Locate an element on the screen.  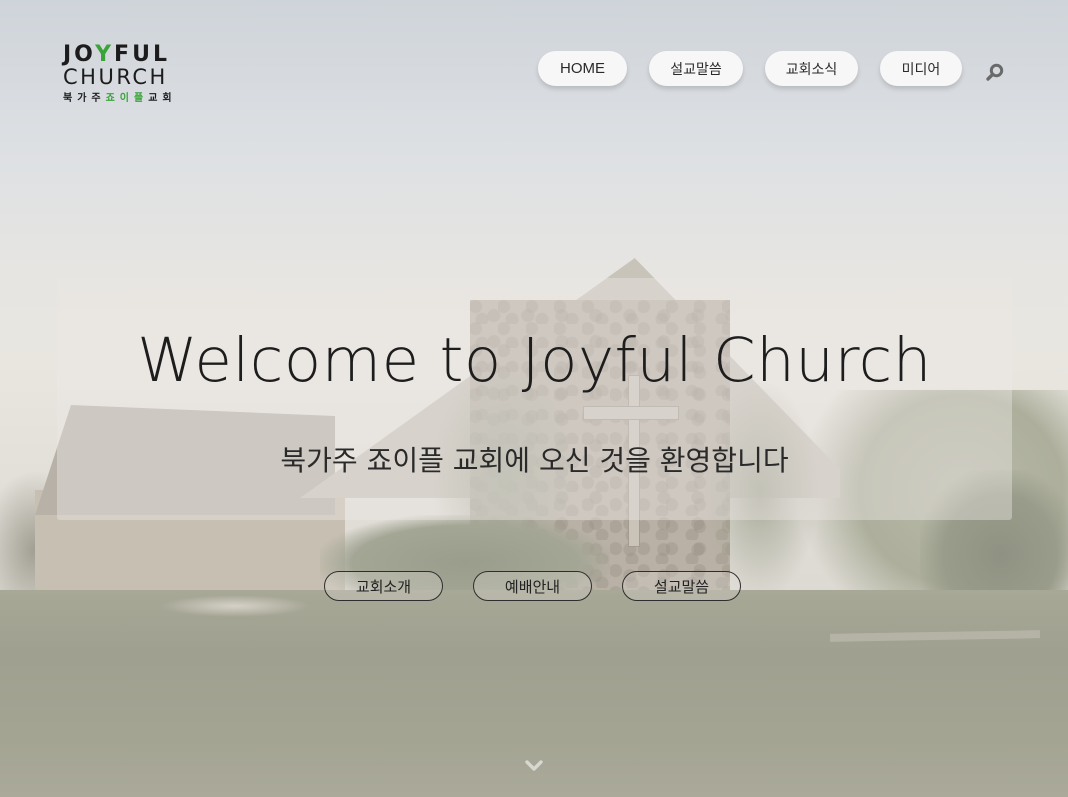
logo-text-y: Y is located at coordinates (105, 54).